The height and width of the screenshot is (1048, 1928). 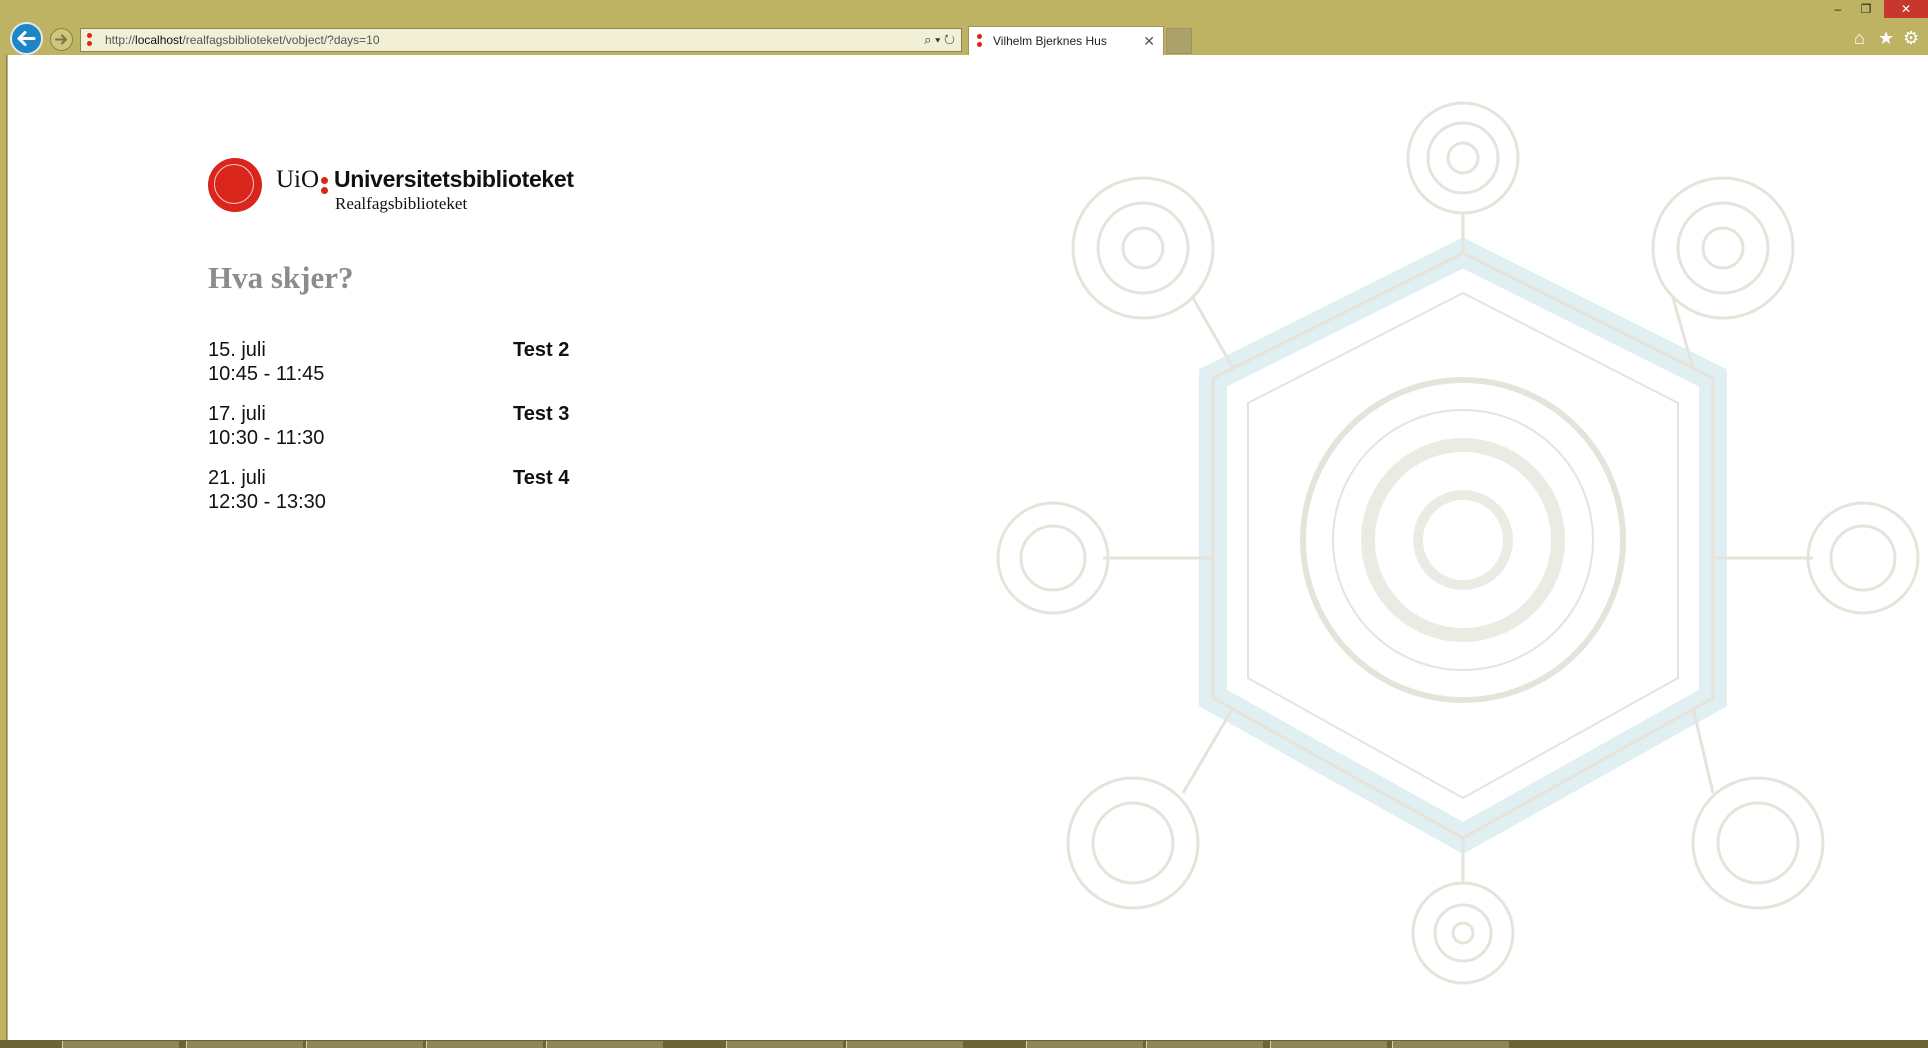 What do you see at coordinates (939, 40) in the screenshot?
I see `address-tools-icons: ⌕ ▾ ↻` at bounding box center [939, 40].